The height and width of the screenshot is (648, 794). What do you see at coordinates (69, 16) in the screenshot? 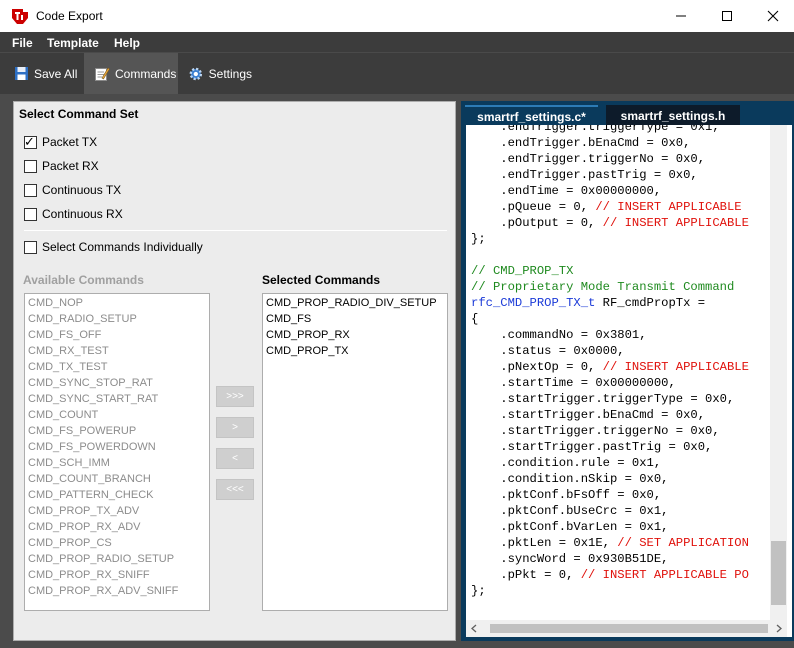
I see `window-title: Code Export` at bounding box center [69, 16].